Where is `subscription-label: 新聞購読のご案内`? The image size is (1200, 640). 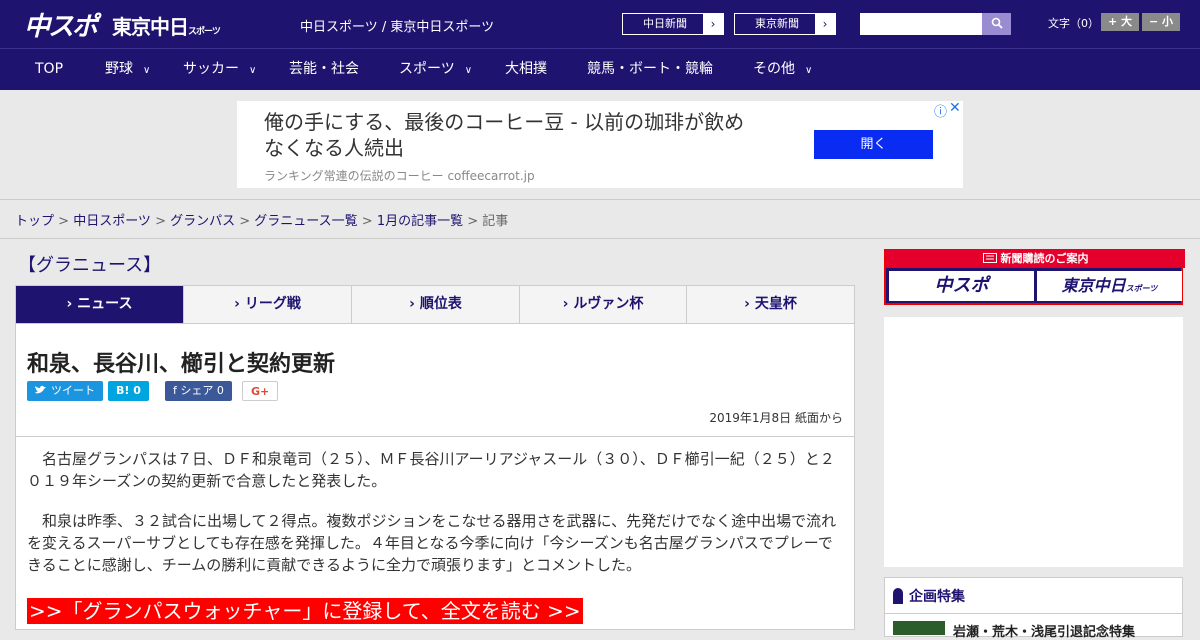
subscription-label: 新聞購読のご案内 is located at coordinates (1035, 258).